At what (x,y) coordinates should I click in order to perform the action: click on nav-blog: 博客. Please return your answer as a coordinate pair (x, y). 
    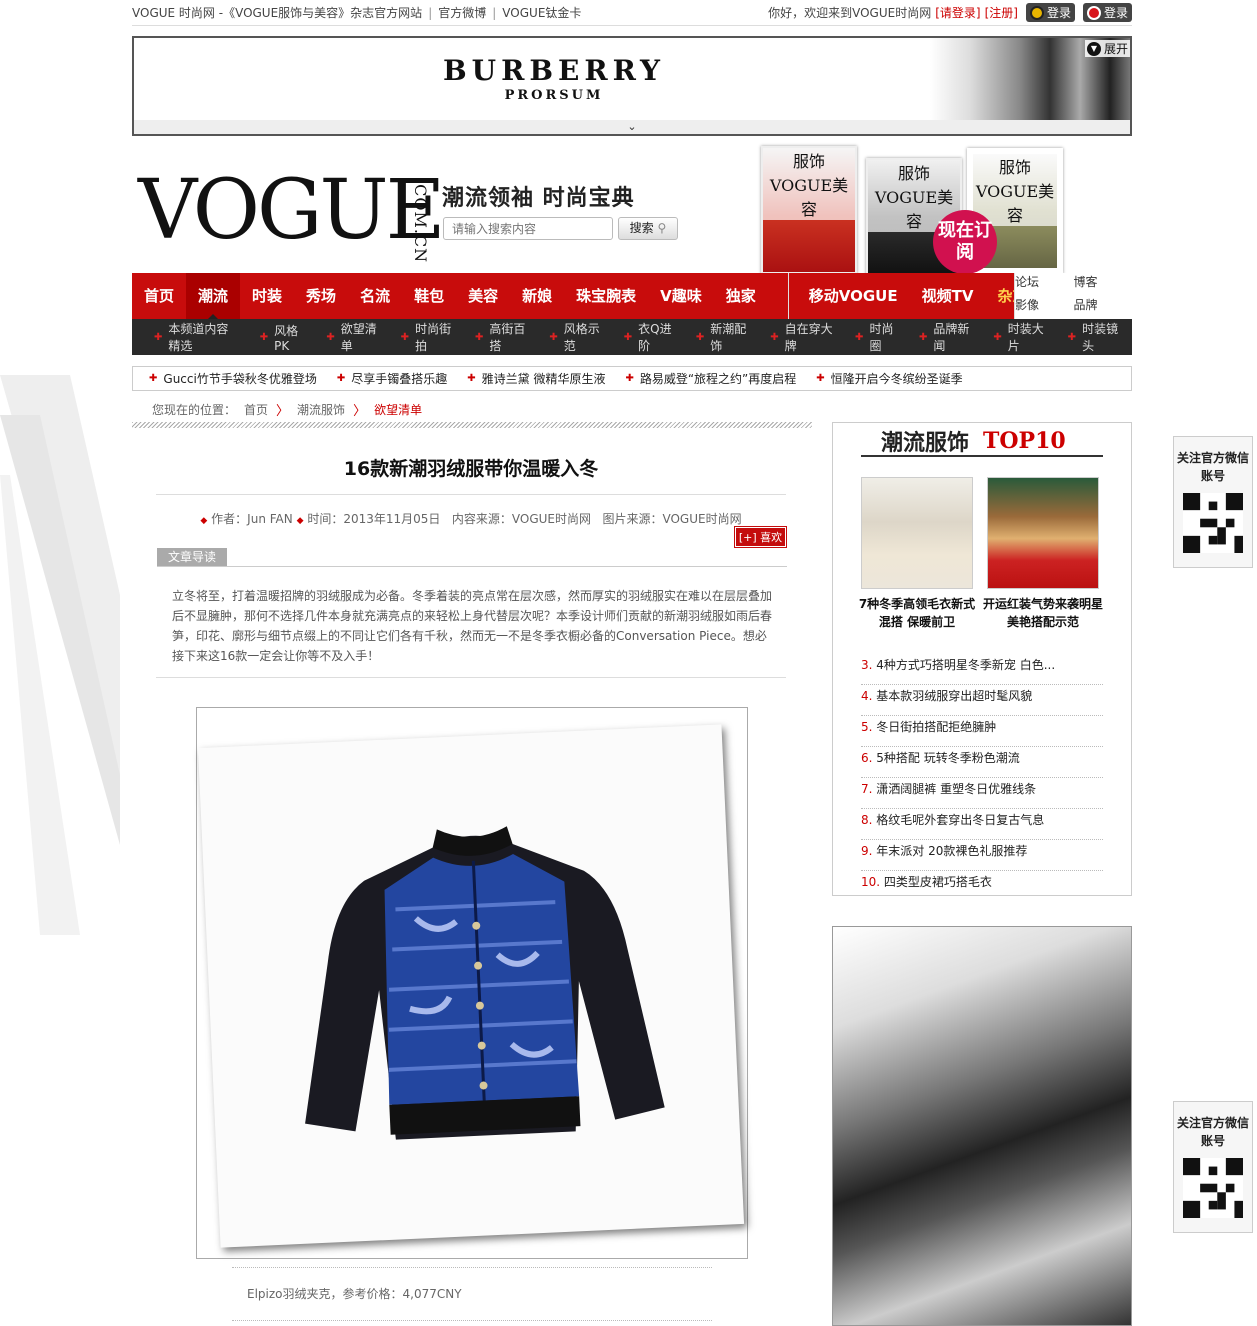
    Looking at the image, I should click on (1103, 284).